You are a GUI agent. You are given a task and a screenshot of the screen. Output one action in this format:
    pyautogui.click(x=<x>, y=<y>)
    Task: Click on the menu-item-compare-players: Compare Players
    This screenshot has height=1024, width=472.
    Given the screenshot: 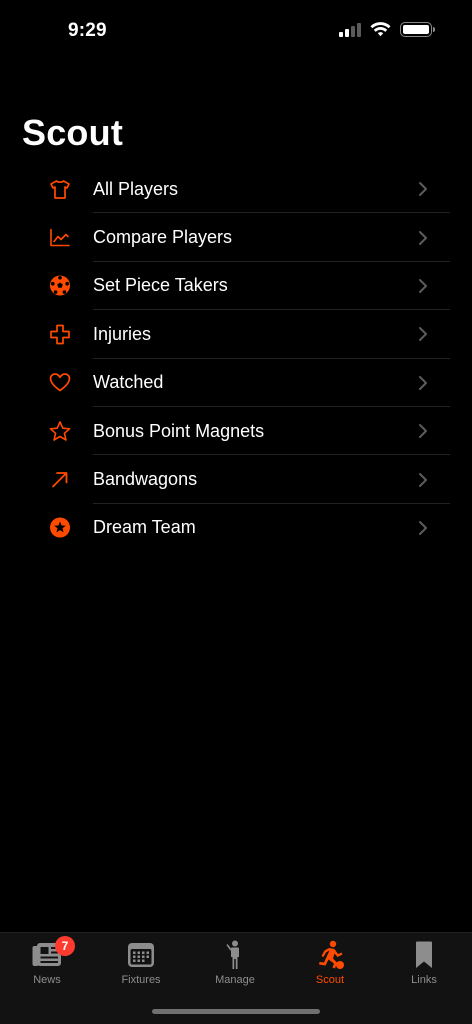 What is the action you would take?
    pyautogui.click(x=236, y=237)
    